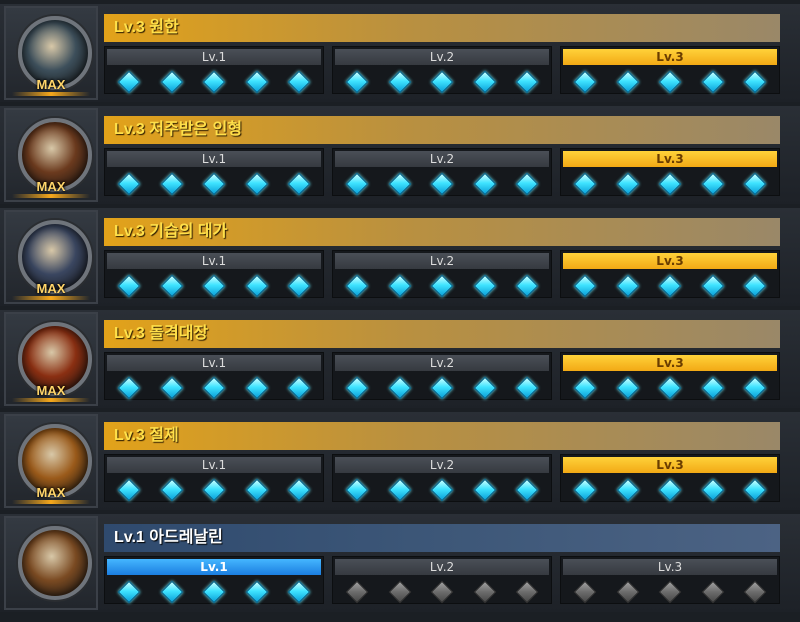 The width and height of the screenshot is (800, 622). Describe the element at coordinates (55, 563) in the screenshot. I see `adrenaline-portrait-icon` at that location.